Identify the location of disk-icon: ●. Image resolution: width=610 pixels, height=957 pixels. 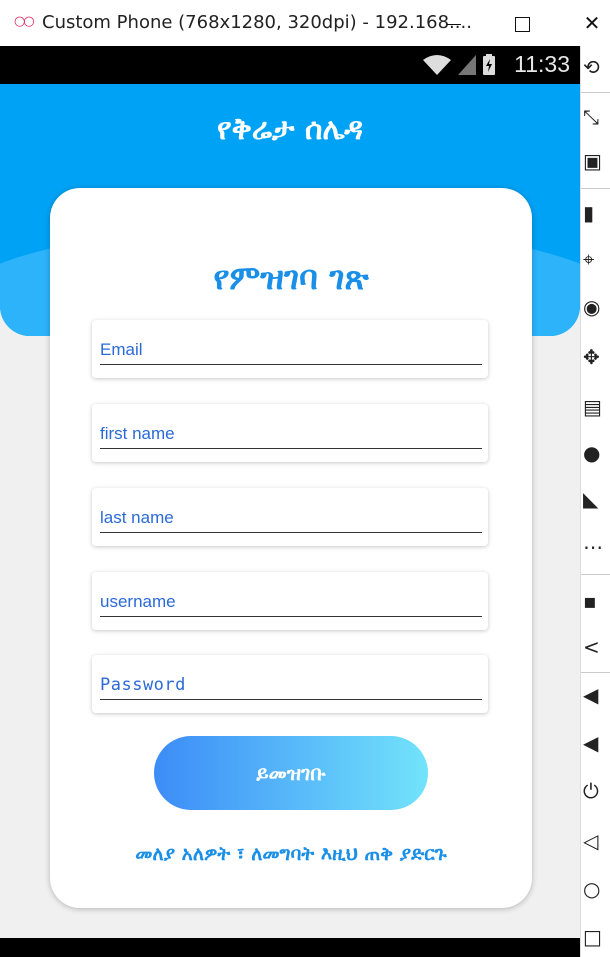
(596, 453).